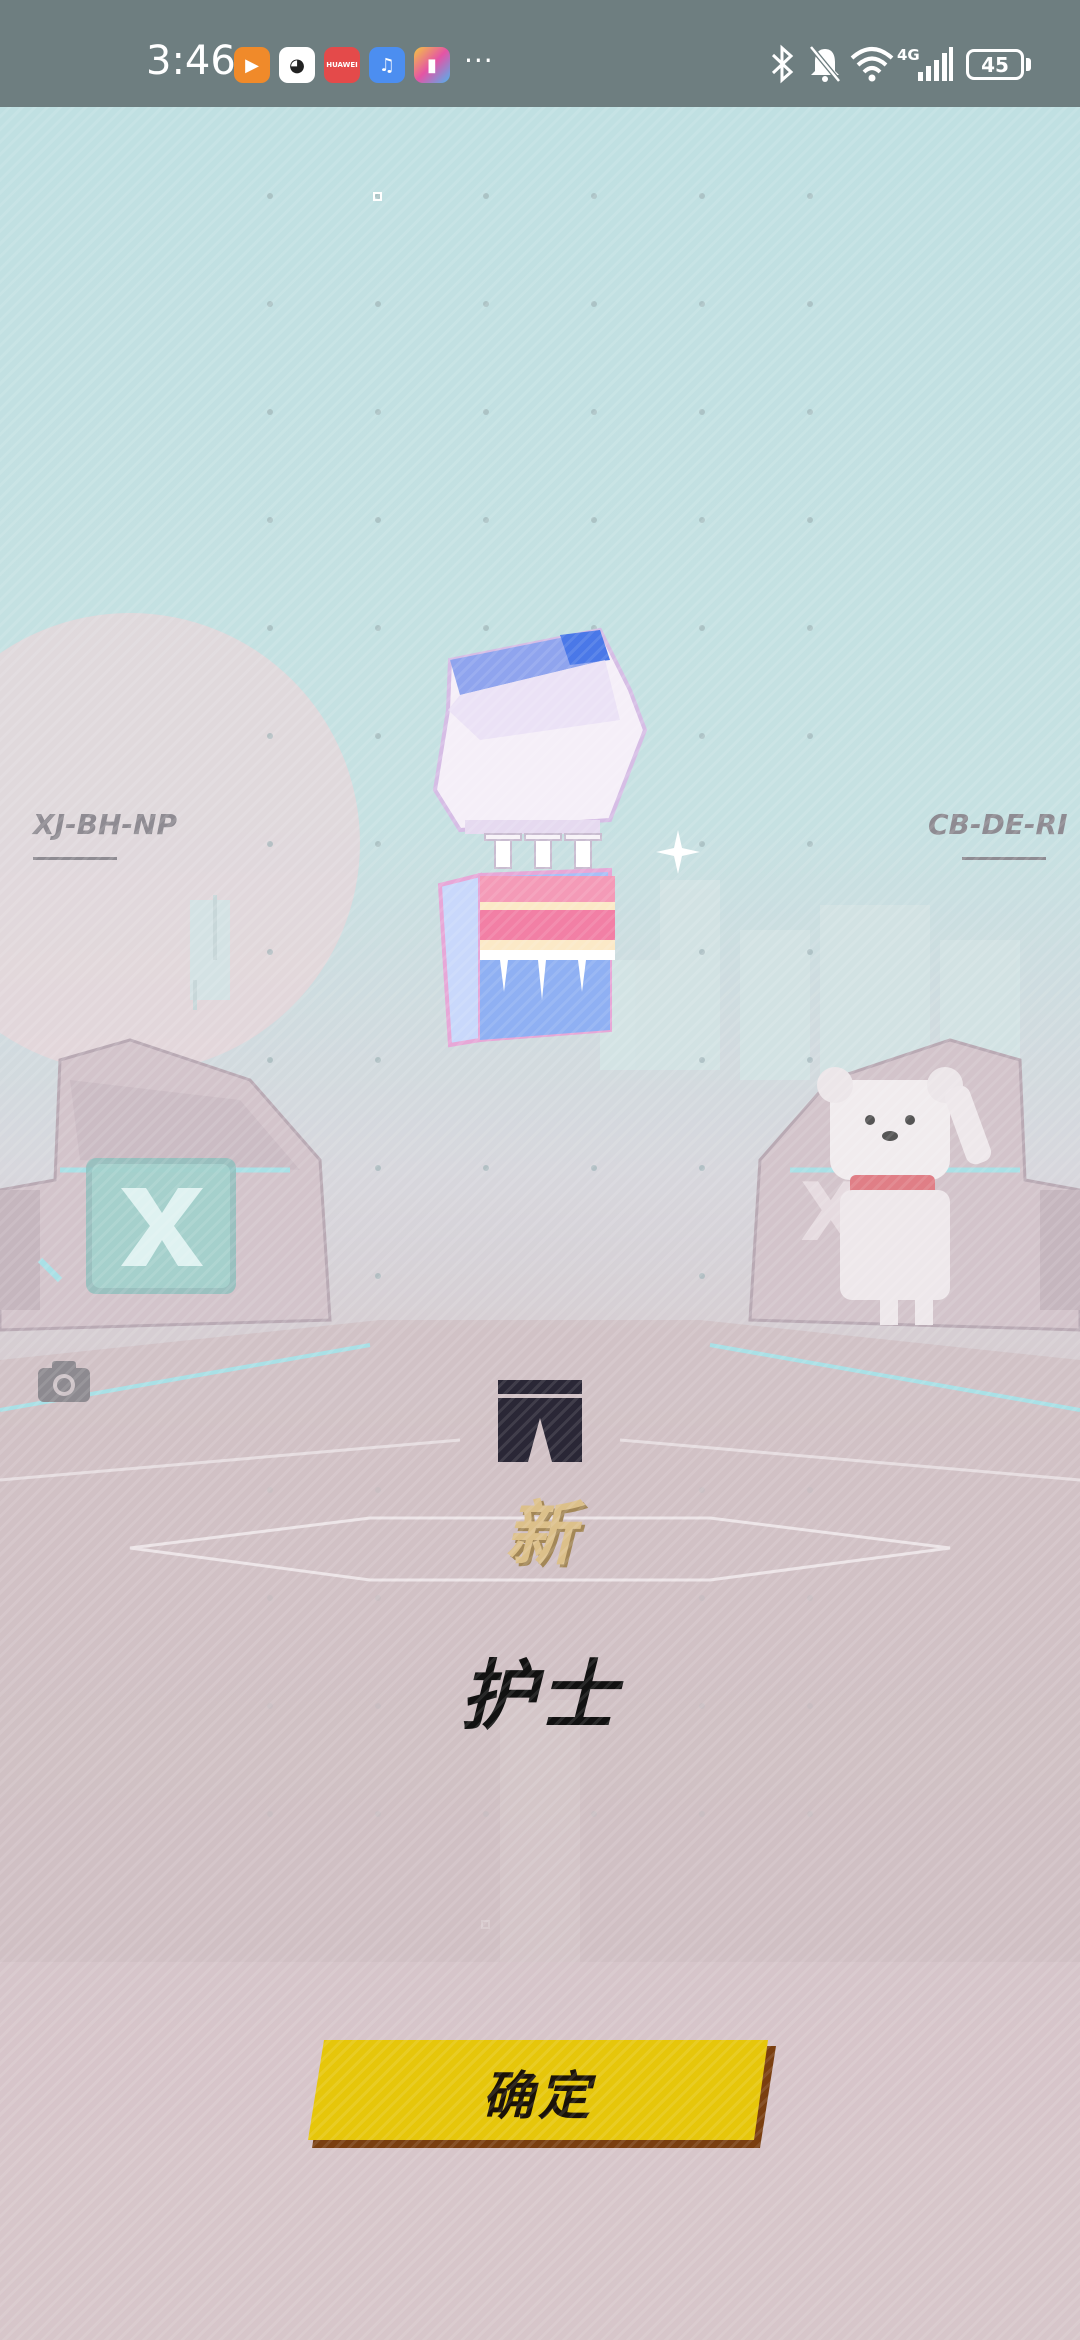  Describe the element at coordinates (540, 1534) in the screenshot. I see `new-badge: 新` at that location.